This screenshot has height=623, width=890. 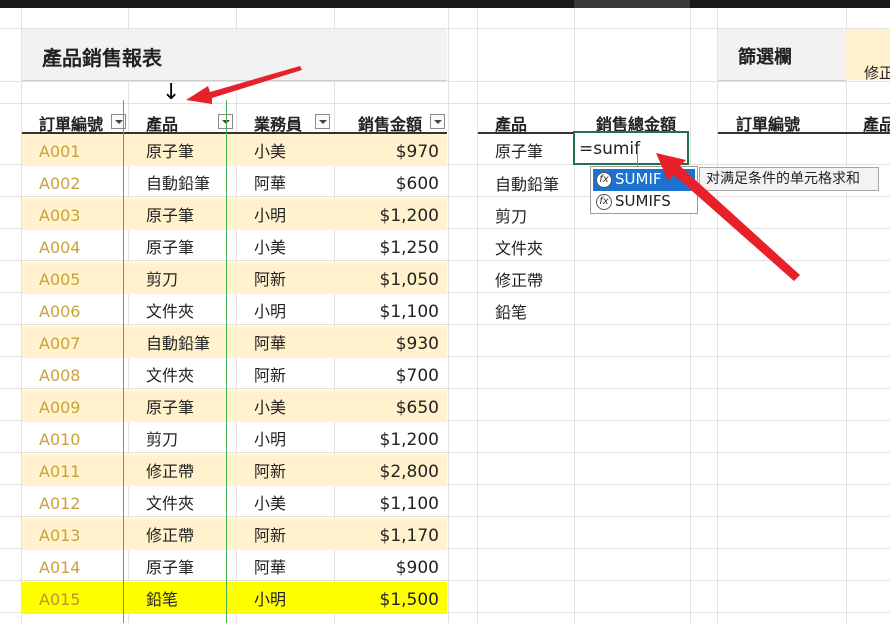 I want to click on order-id-cell: A010, so click(x=59, y=438).